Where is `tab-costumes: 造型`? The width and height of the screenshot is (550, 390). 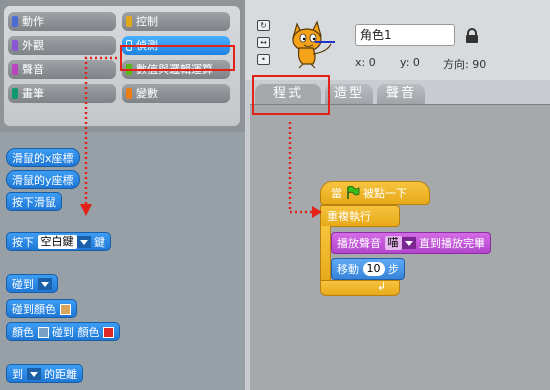
tab-costumes: 造型 is located at coordinates (349, 94).